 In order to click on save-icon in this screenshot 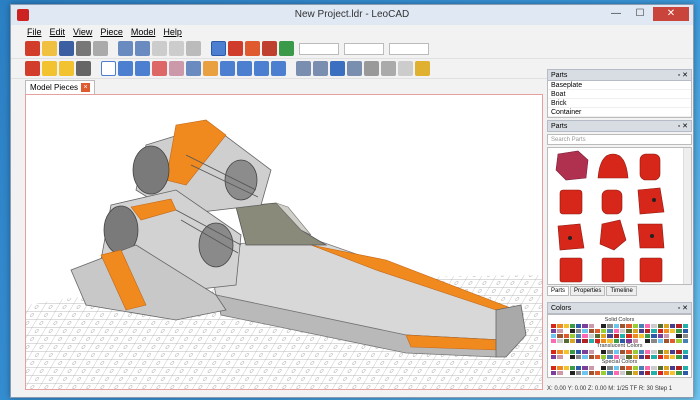, I will do `click(66, 48)`.